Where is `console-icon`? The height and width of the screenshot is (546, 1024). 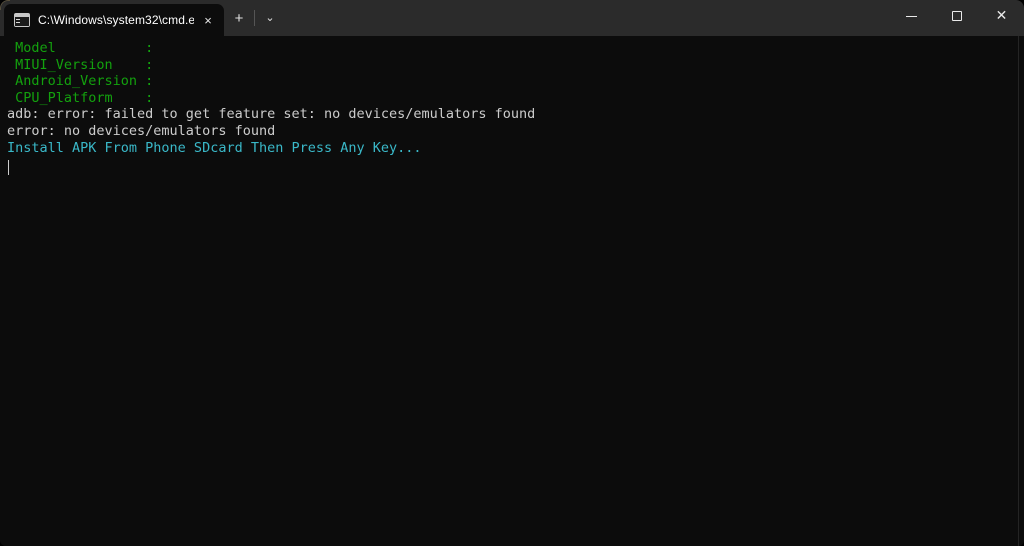 console-icon is located at coordinates (22, 20).